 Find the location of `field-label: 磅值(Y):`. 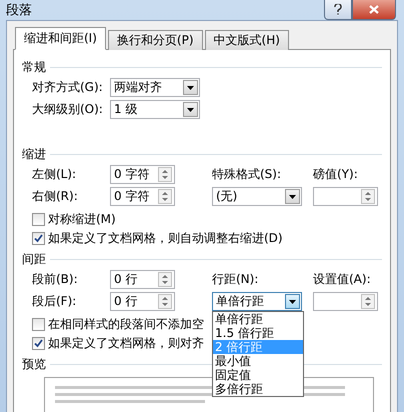

field-label: 磅值(Y): is located at coordinates (336, 174).